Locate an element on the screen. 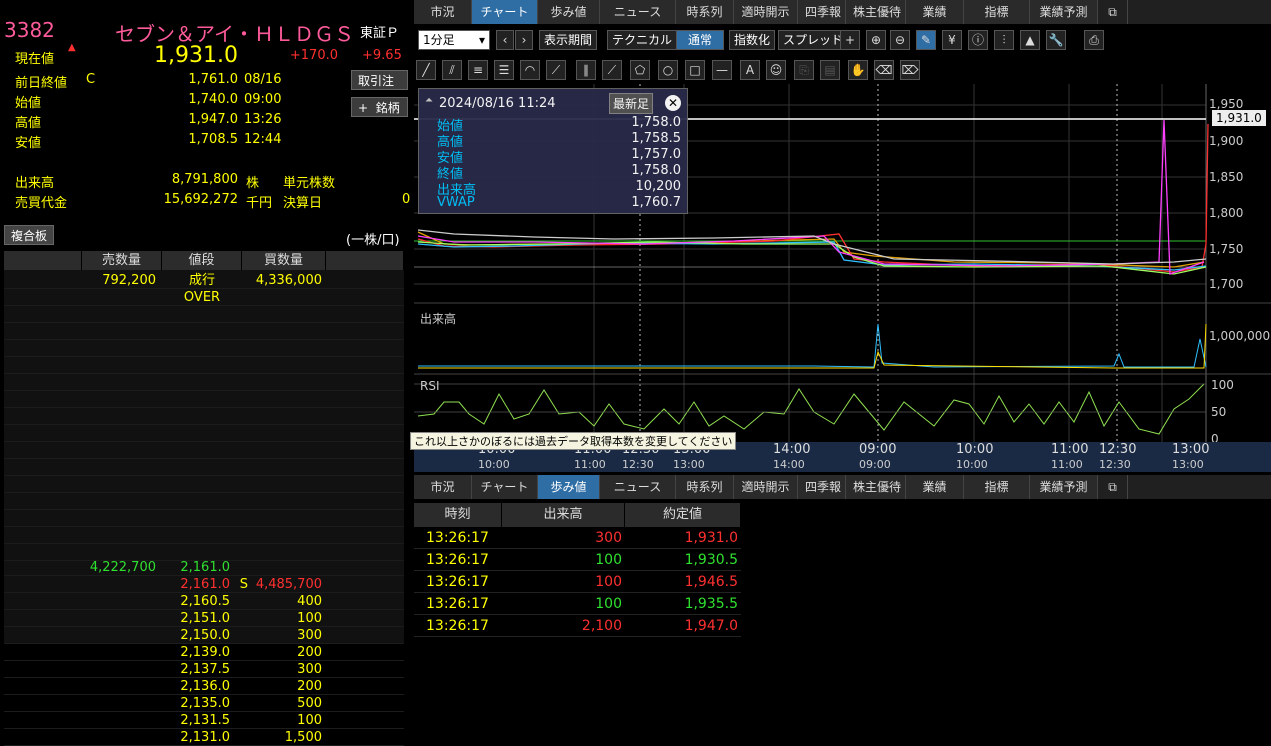 The width and height of the screenshot is (1271, 746). stock-button: + 銘柄 is located at coordinates (379, 107).